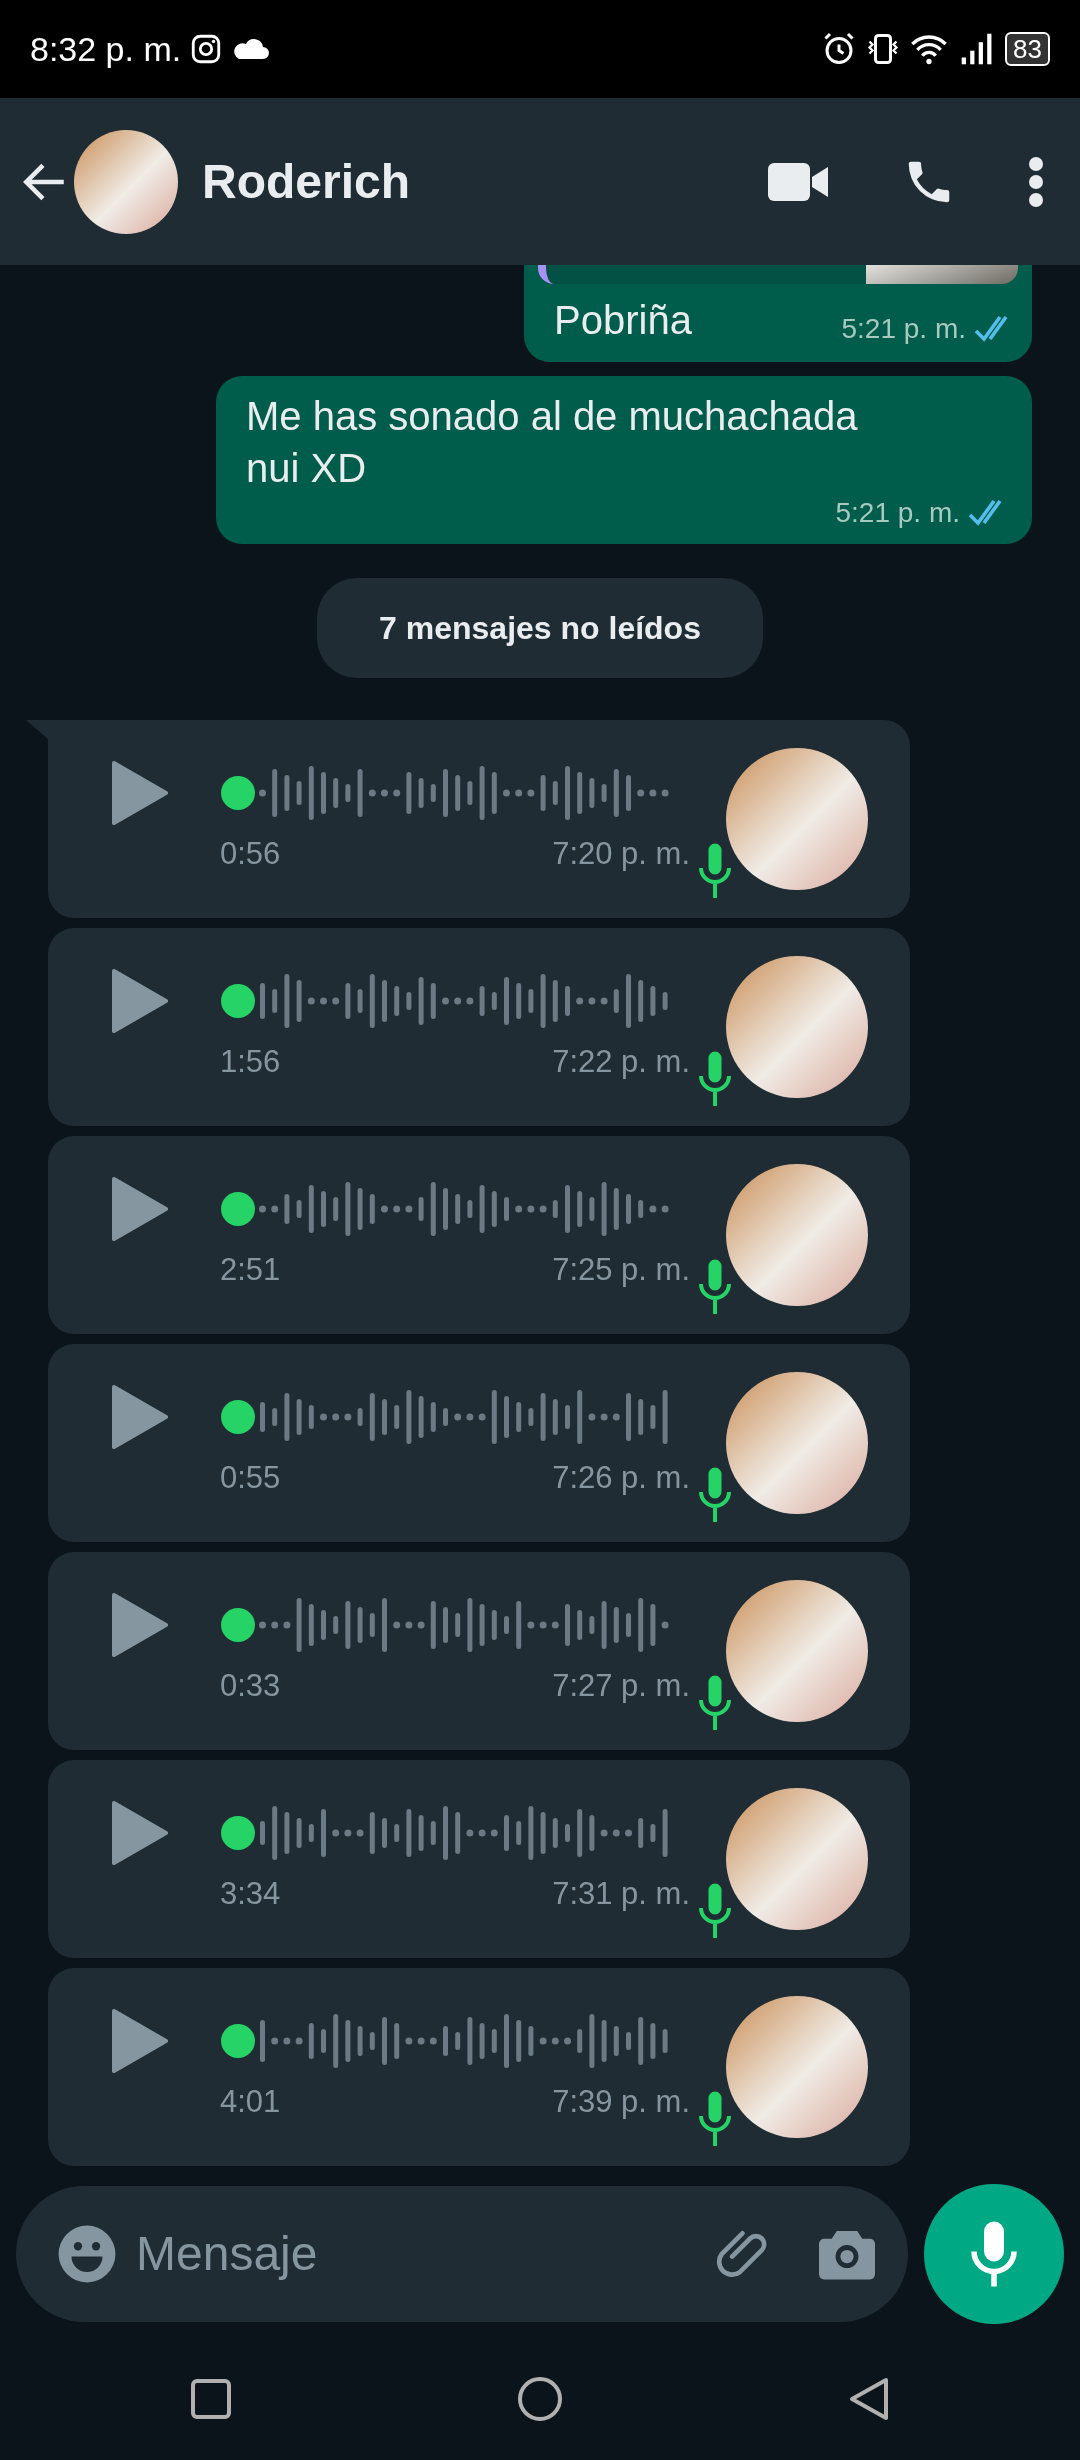  I want to click on message-time: 7:26 p. m., so click(621, 1477).